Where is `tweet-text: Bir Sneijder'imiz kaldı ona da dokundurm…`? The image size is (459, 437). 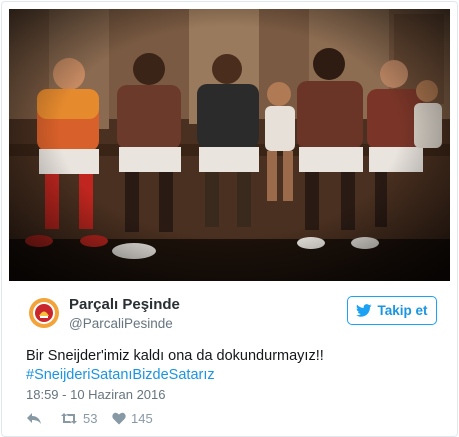 tweet-text: Bir Sneijder'imiz kaldı ona da dokundurm… is located at coordinates (175, 356).